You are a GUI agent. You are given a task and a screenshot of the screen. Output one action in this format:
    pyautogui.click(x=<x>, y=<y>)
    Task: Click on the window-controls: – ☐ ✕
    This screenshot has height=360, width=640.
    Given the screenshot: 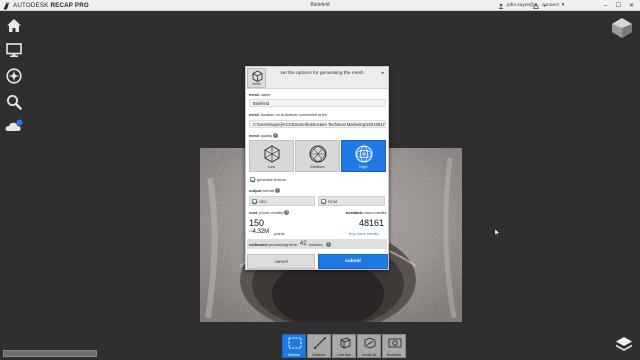 What is the action you would take?
    pyautogui.click(x=618, y=5)
    